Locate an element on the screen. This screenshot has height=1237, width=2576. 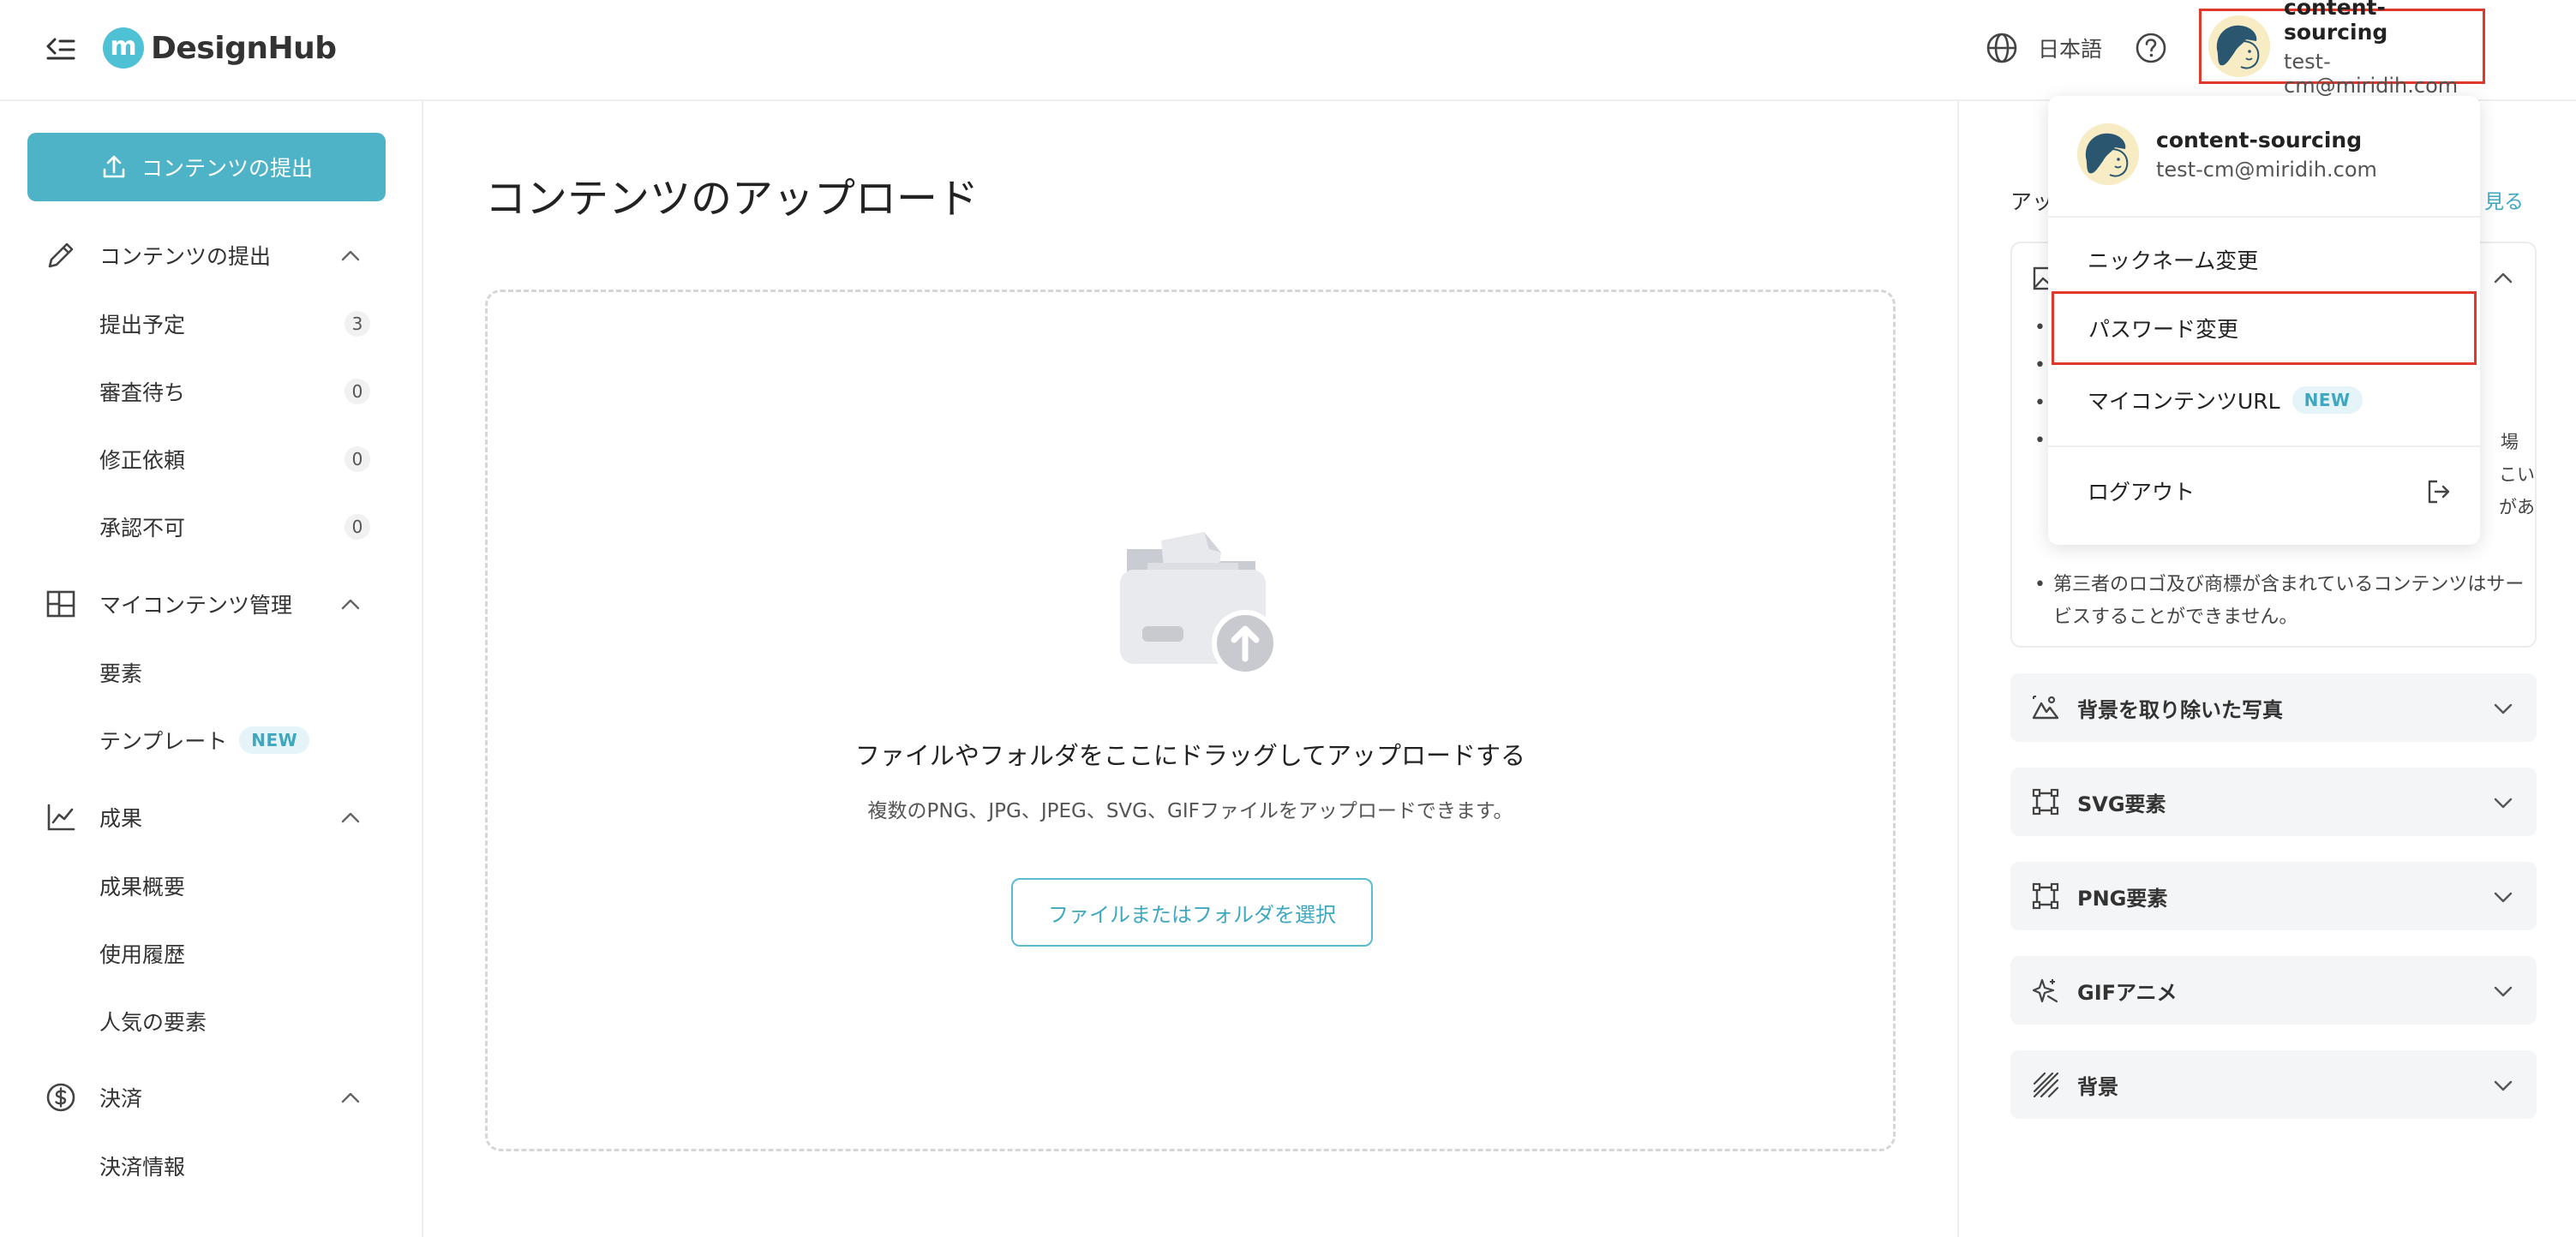
language-selector: 日本語 is located at coordinates (2043, 48).